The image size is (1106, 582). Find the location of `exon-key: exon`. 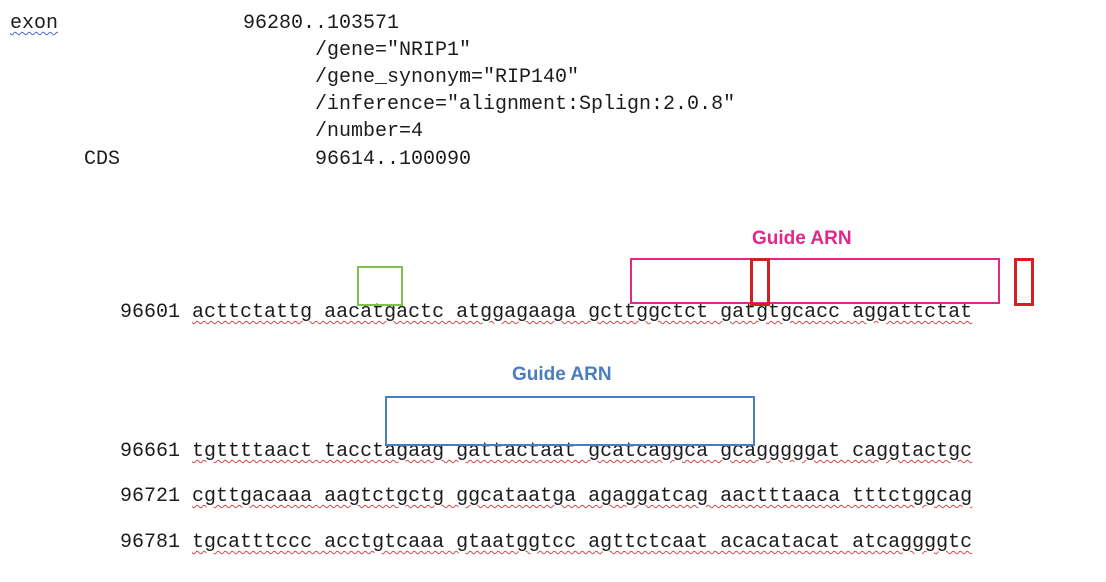

exon-key: exon is located at coordinates (34, 23).